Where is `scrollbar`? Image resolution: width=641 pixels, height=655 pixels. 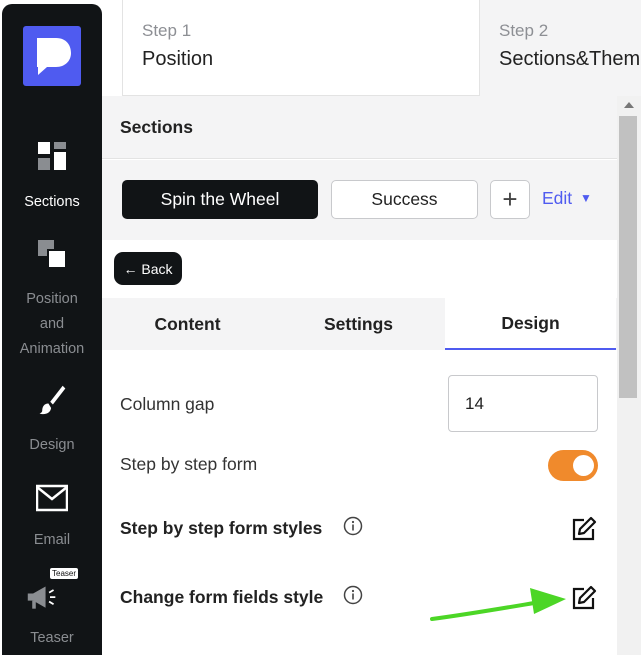
scrollbar is located at coordinates (629, 375).